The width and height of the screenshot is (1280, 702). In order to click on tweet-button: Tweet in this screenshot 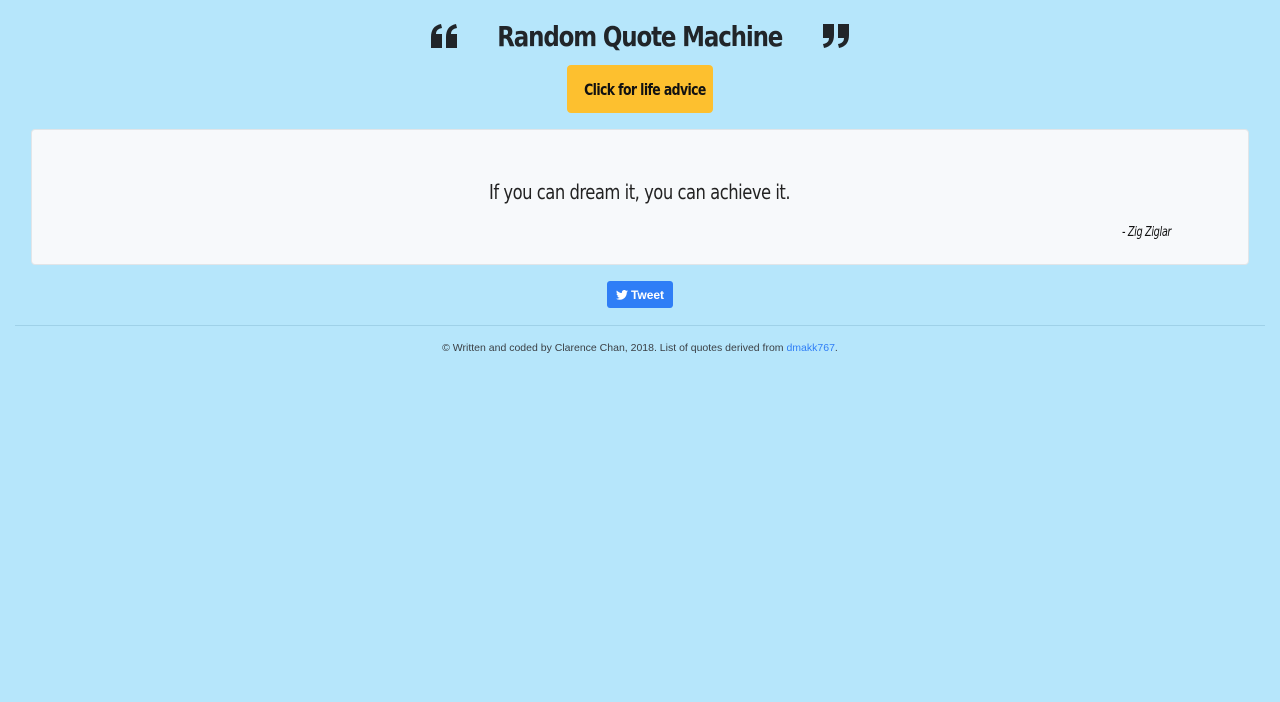, I will do `click(640, 294)`.